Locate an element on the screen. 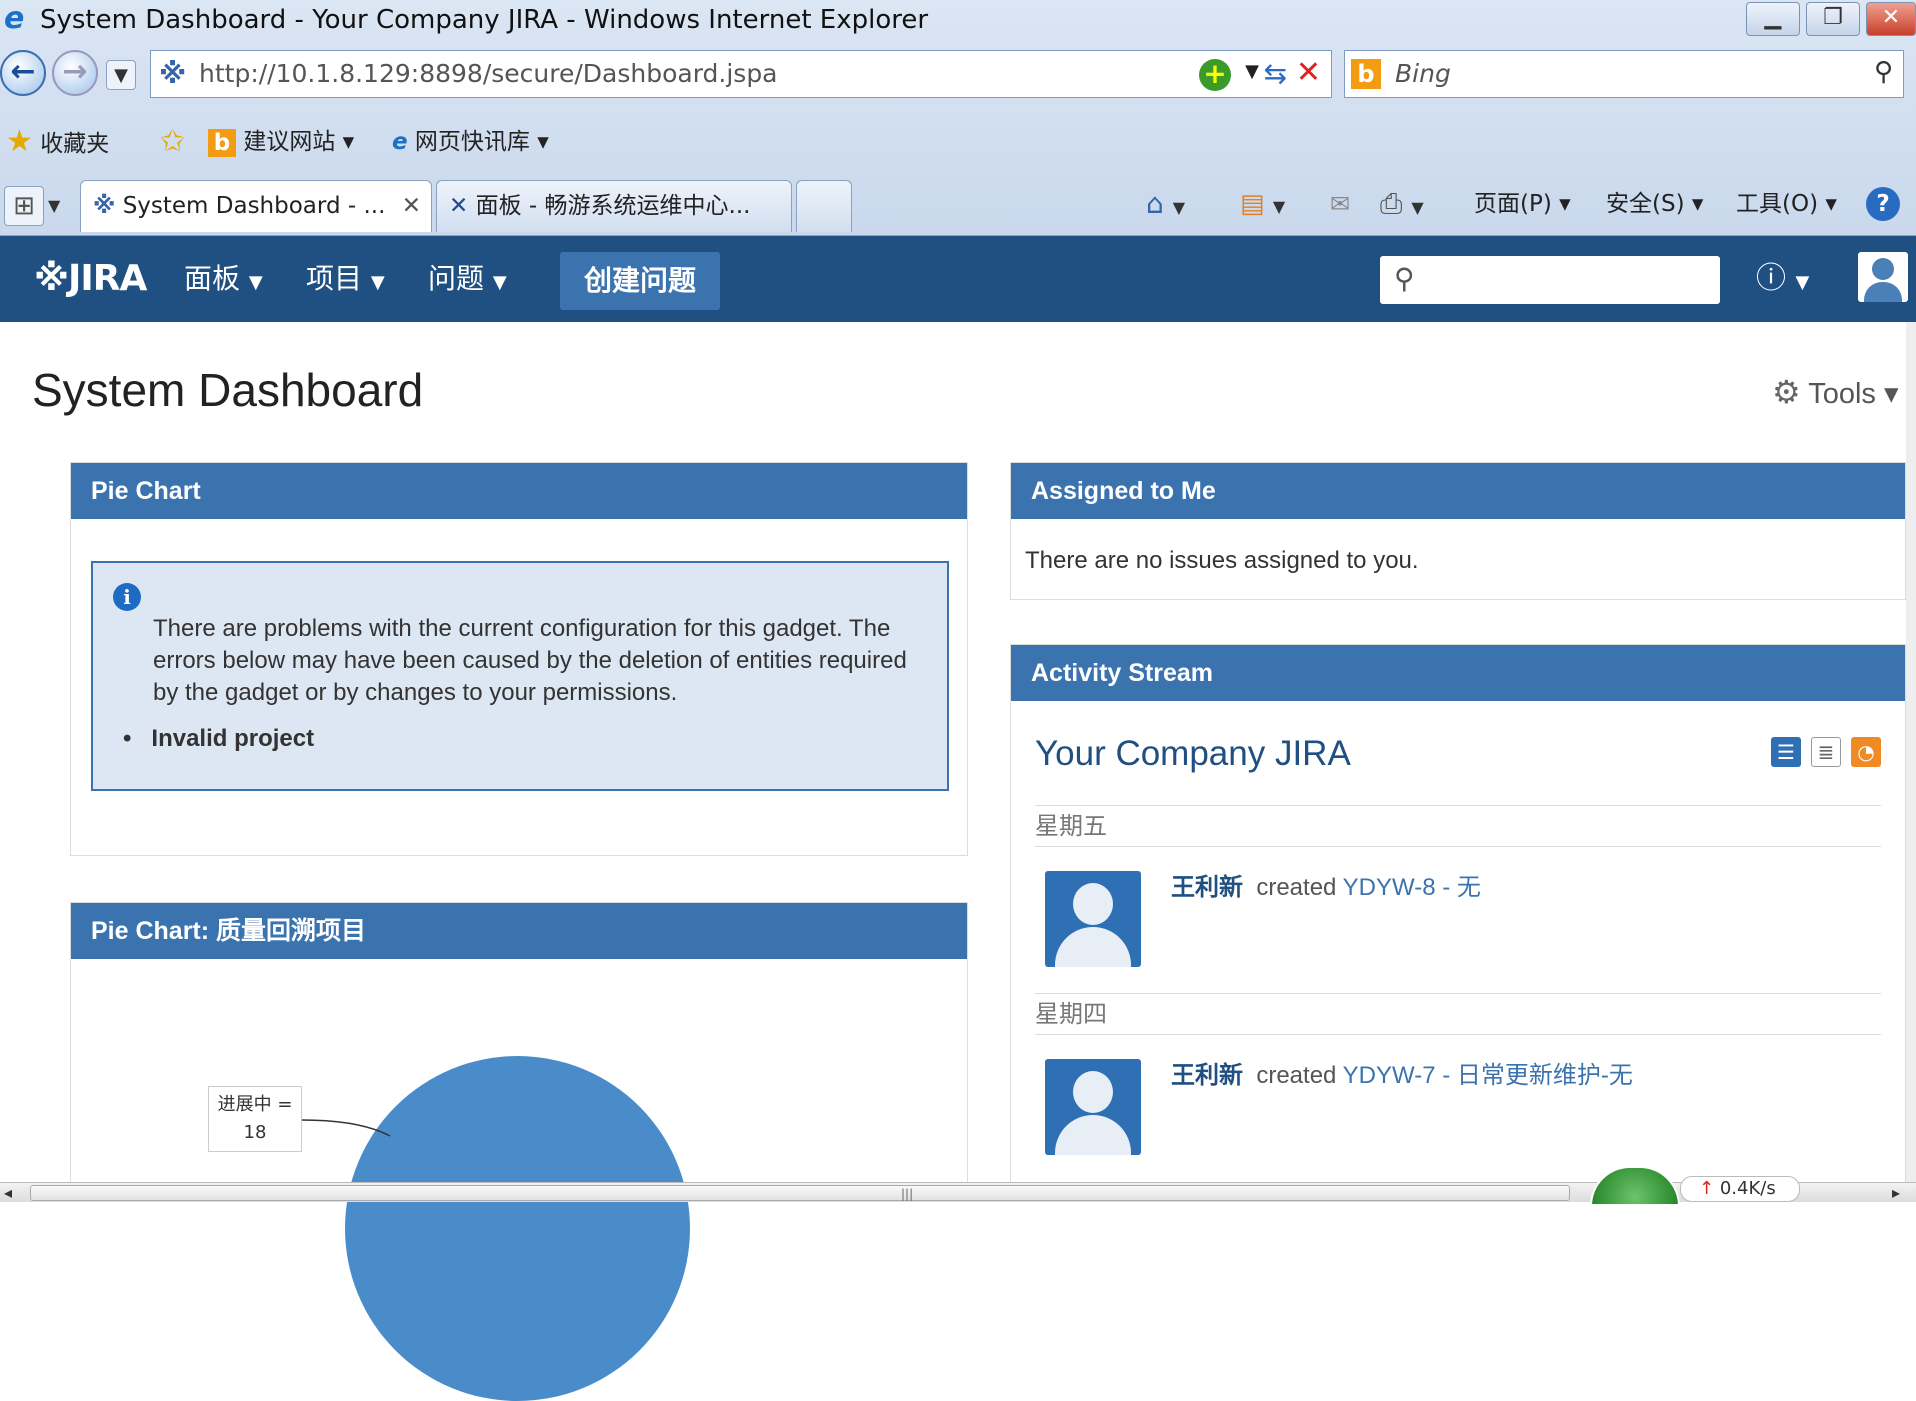 The image size is (1916, 1401). safety-menu: 安全(S) ▾ is located at coordinates (1654, 204).